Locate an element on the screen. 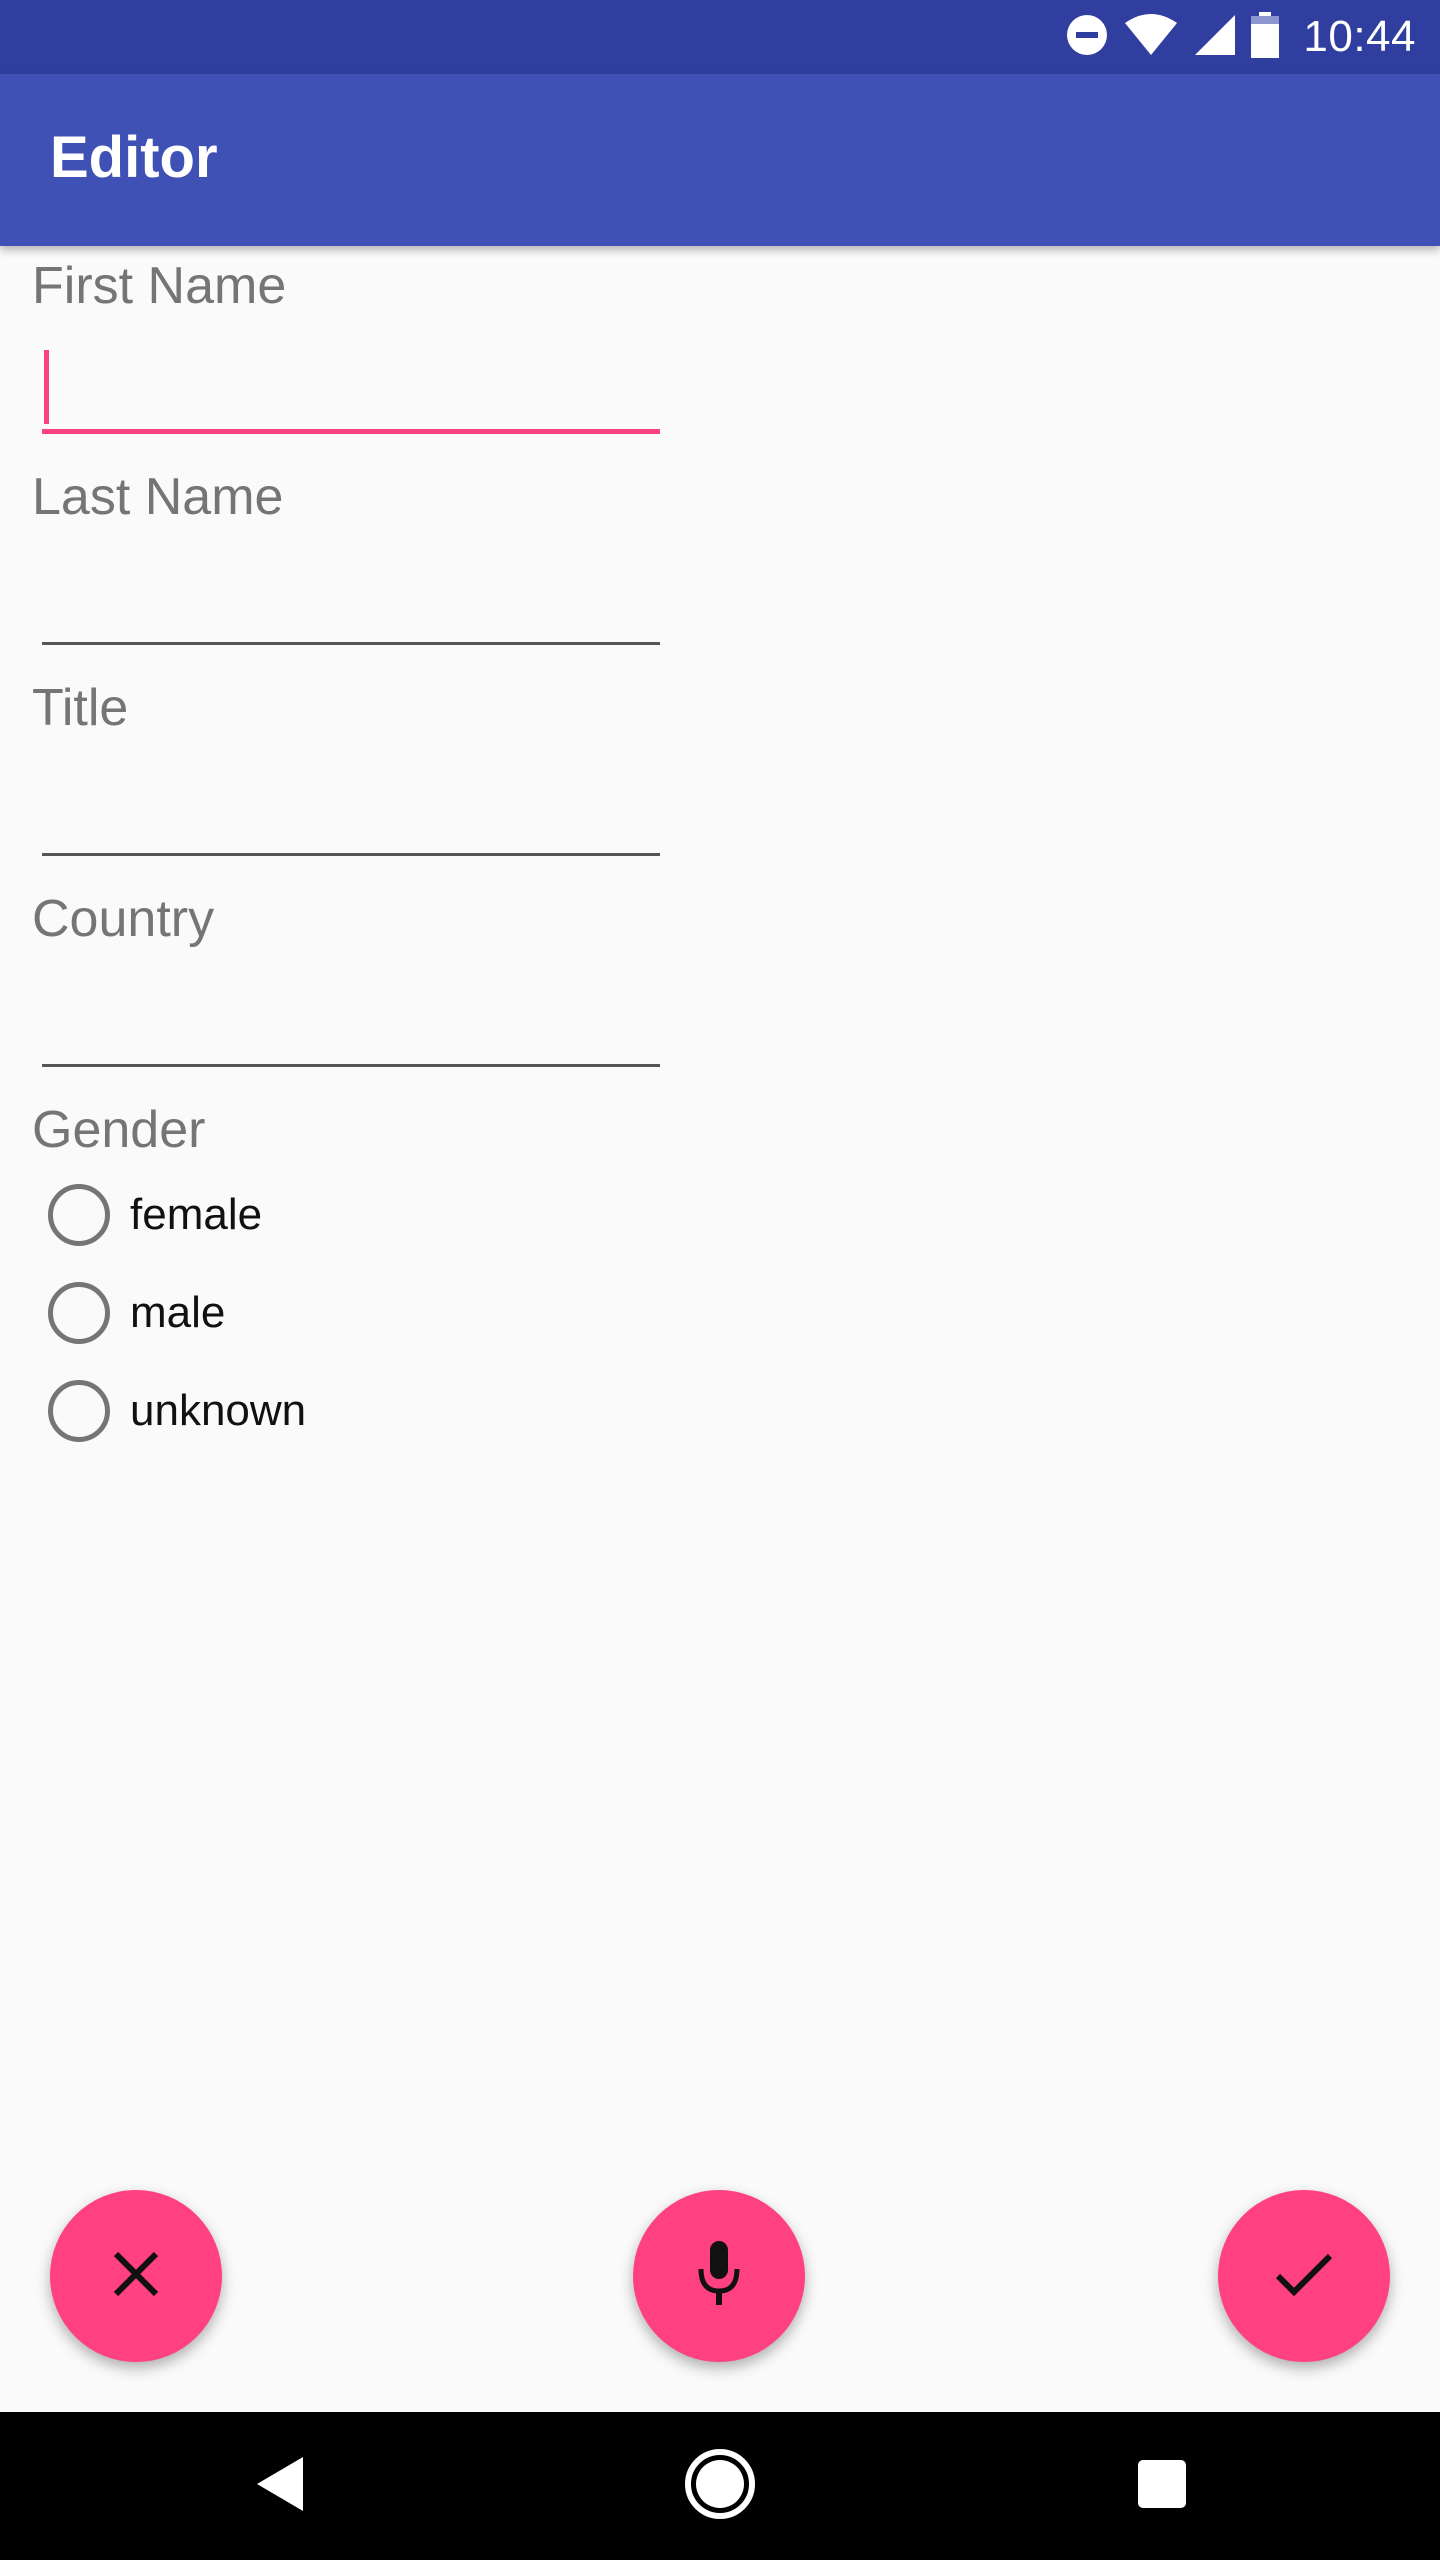 Image resolution: width=1440 pixels, height=2560 pixels. first-name-input is located at coordinates (351, 392).